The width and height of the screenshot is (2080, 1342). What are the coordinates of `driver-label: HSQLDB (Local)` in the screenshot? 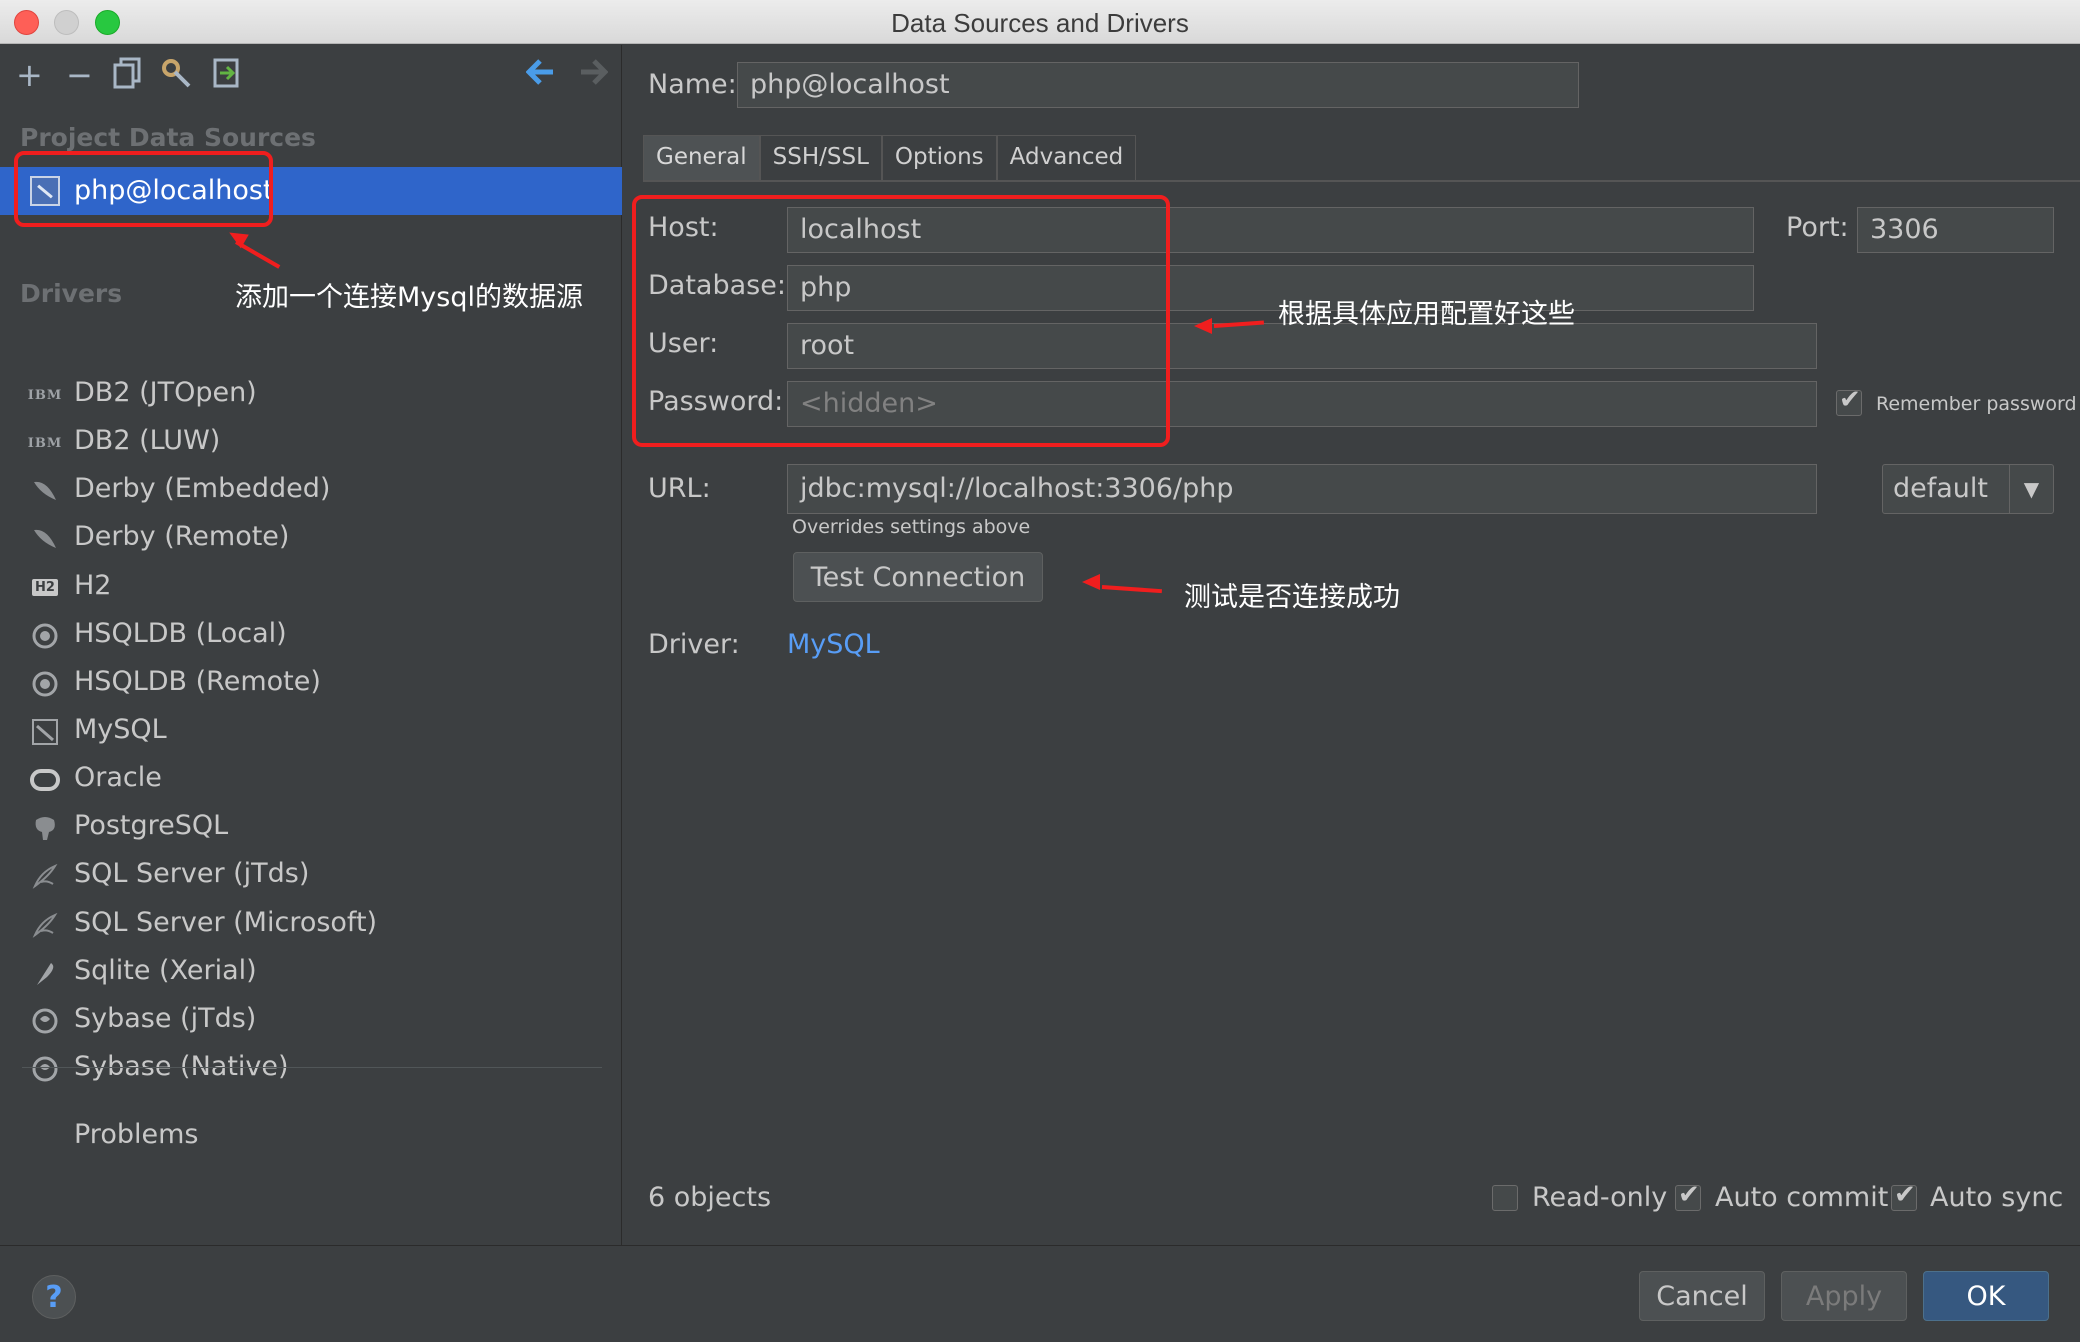 It's located at (180, 633).